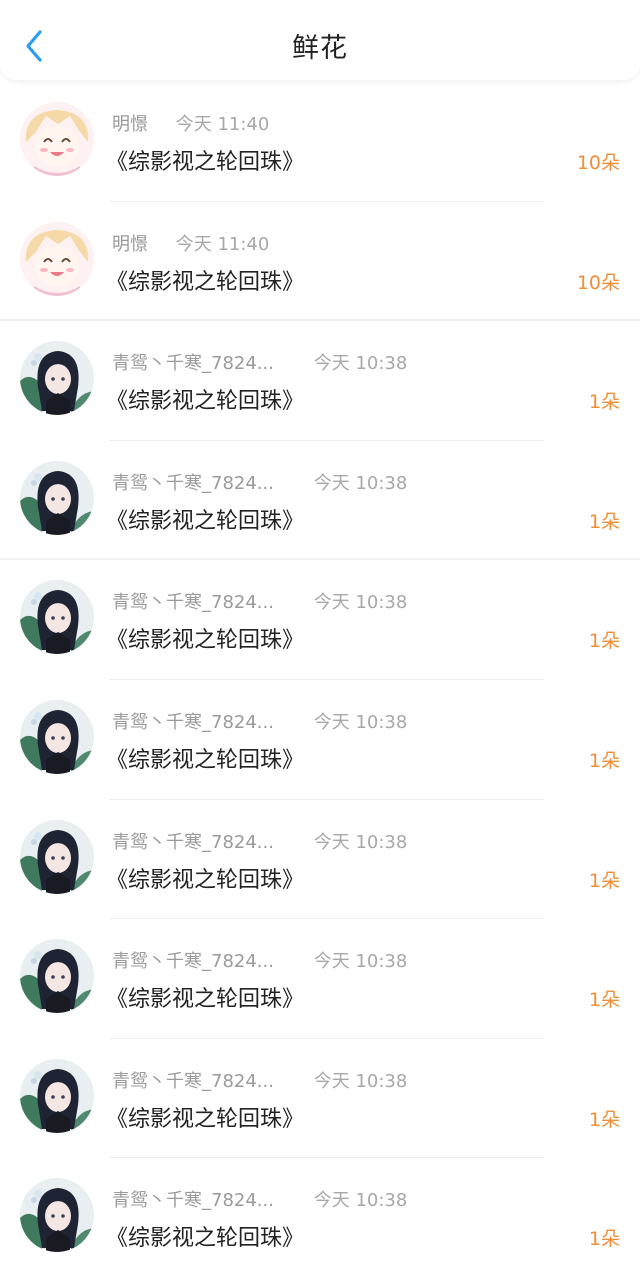  I want to click on page-title: 鲜花, so click(320, 48).